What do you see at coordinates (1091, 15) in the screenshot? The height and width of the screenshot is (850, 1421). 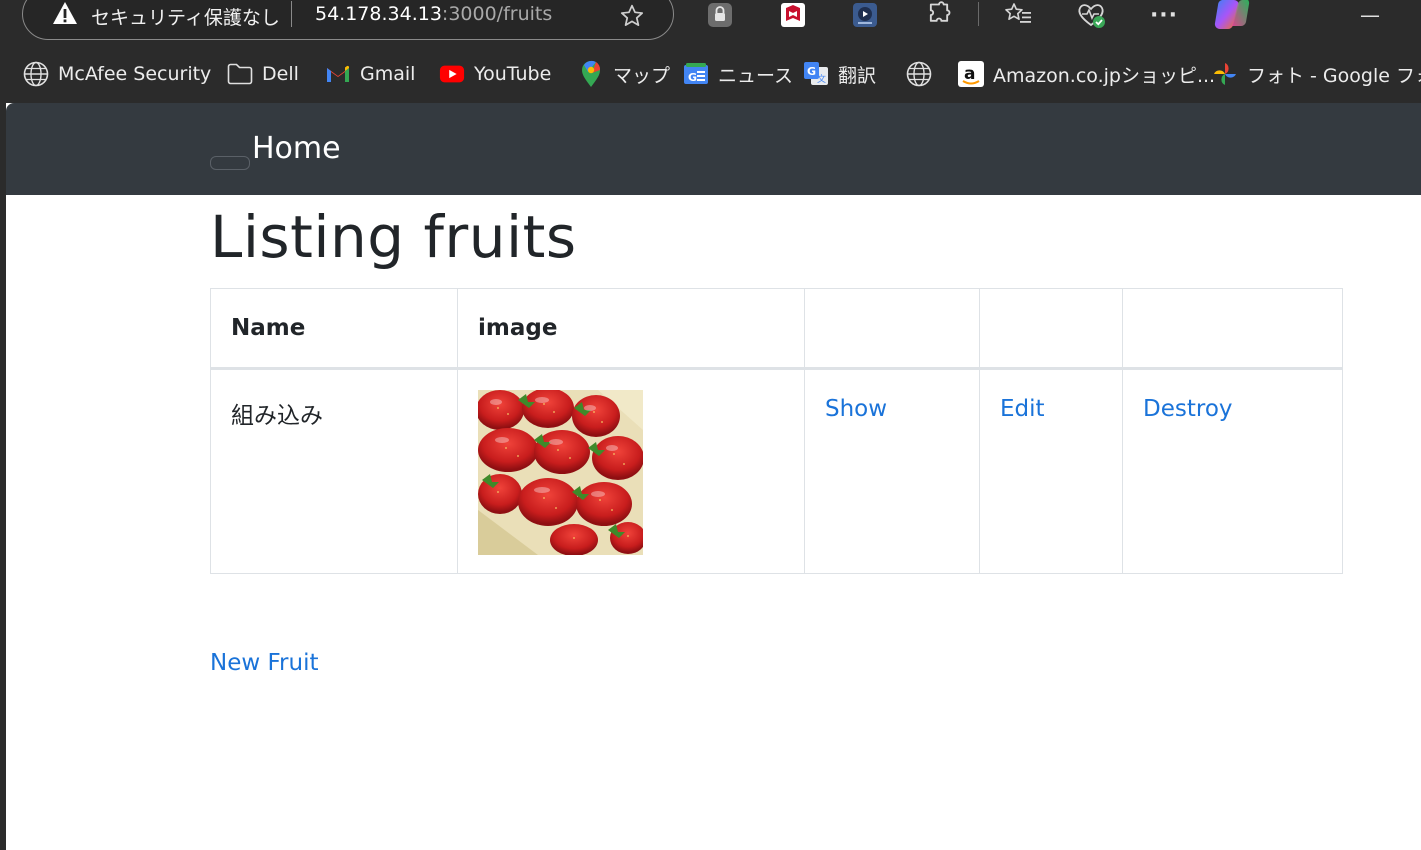 I see `browser-health-icon` at bounding box center [1091, 15].